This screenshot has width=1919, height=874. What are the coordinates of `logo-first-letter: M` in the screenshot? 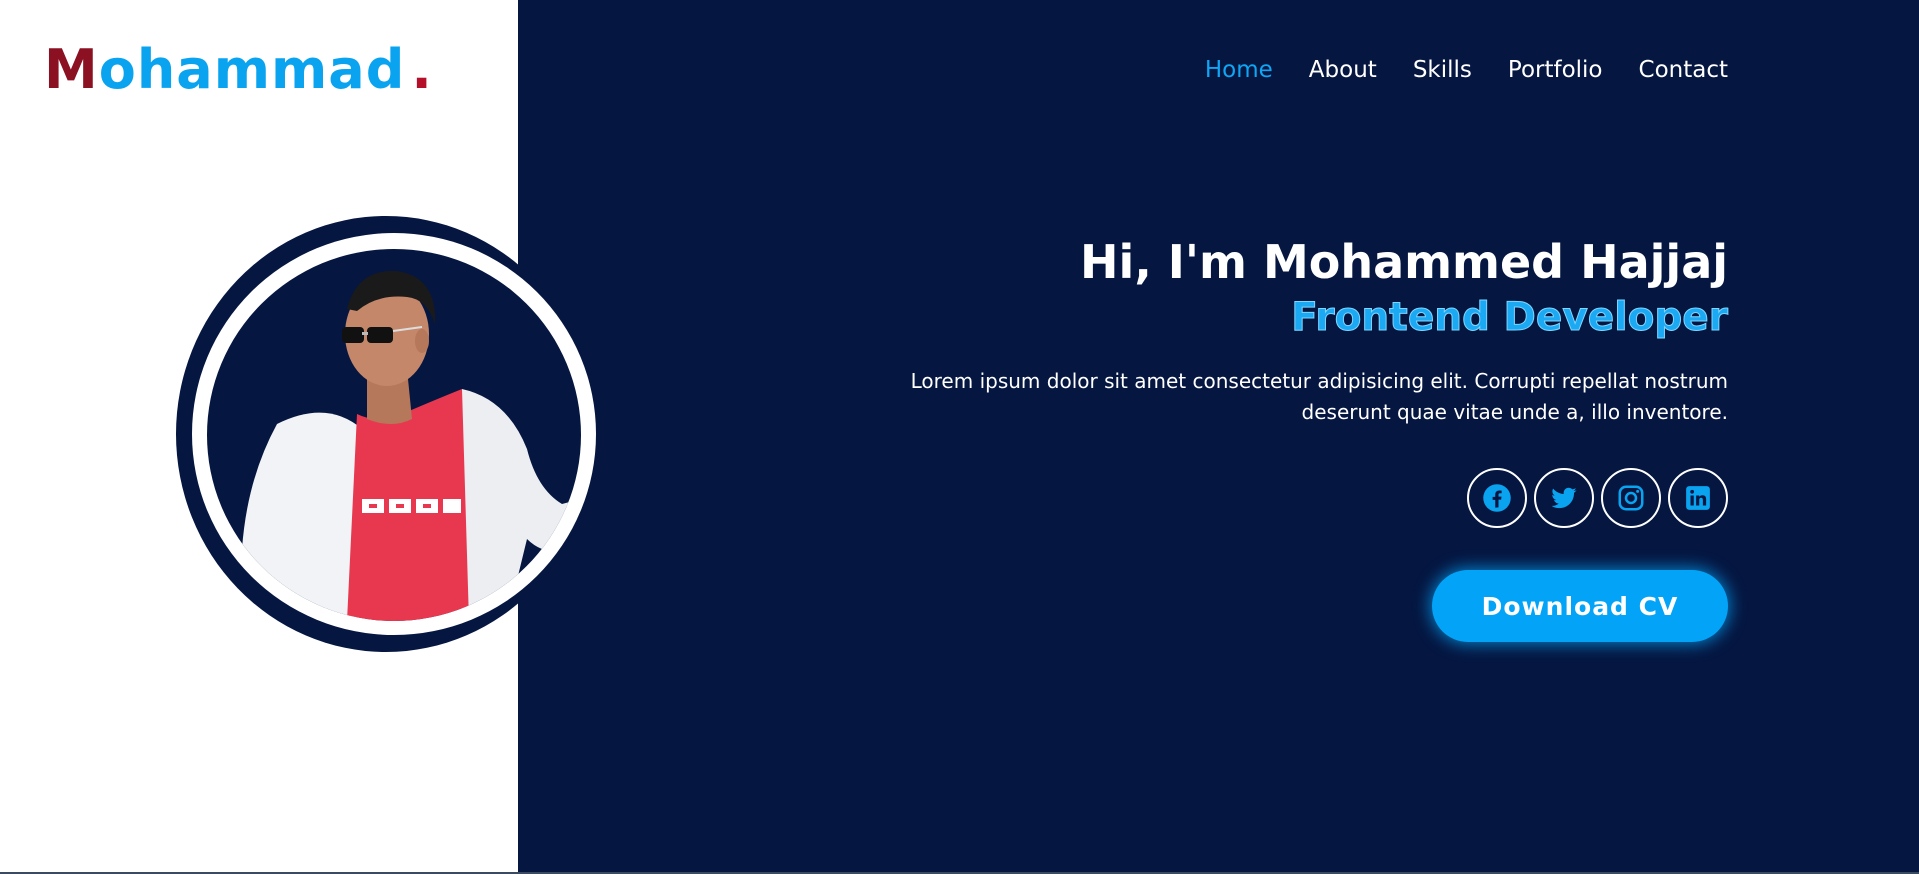 It's located at (71, 69).